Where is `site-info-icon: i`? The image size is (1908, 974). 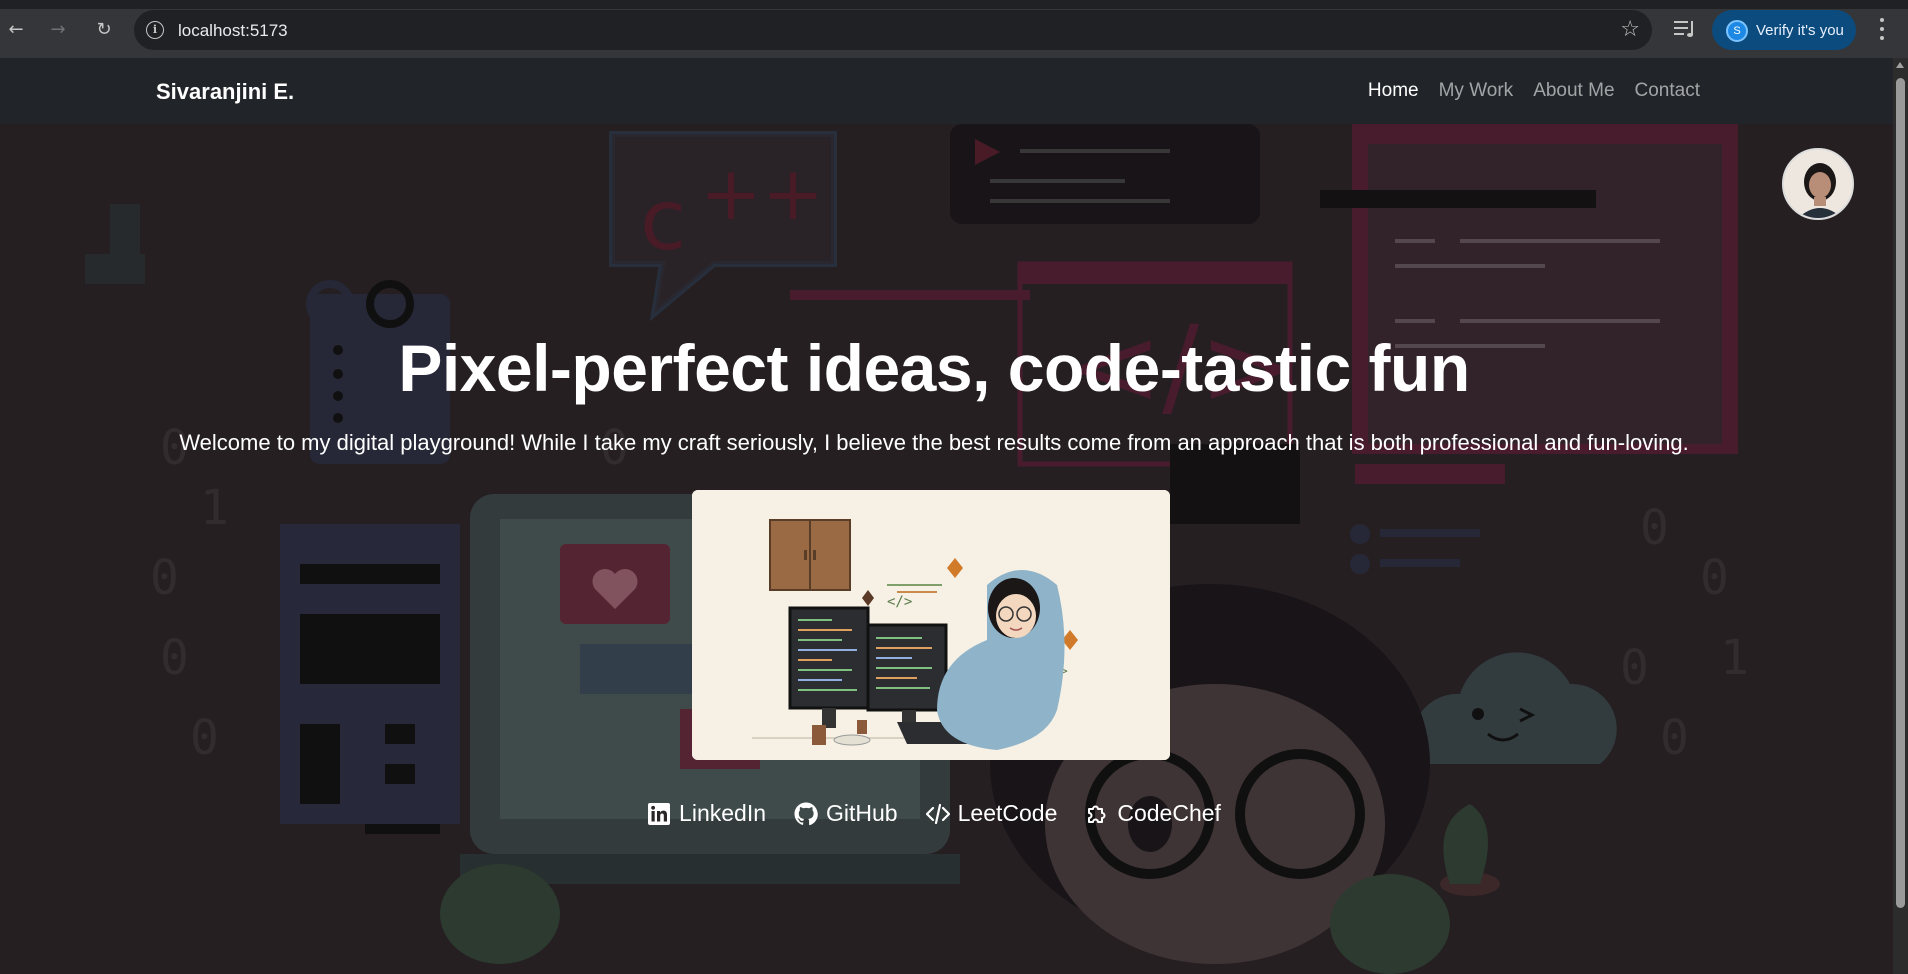
site-info-icon: i is located at coordinates (155, 30).